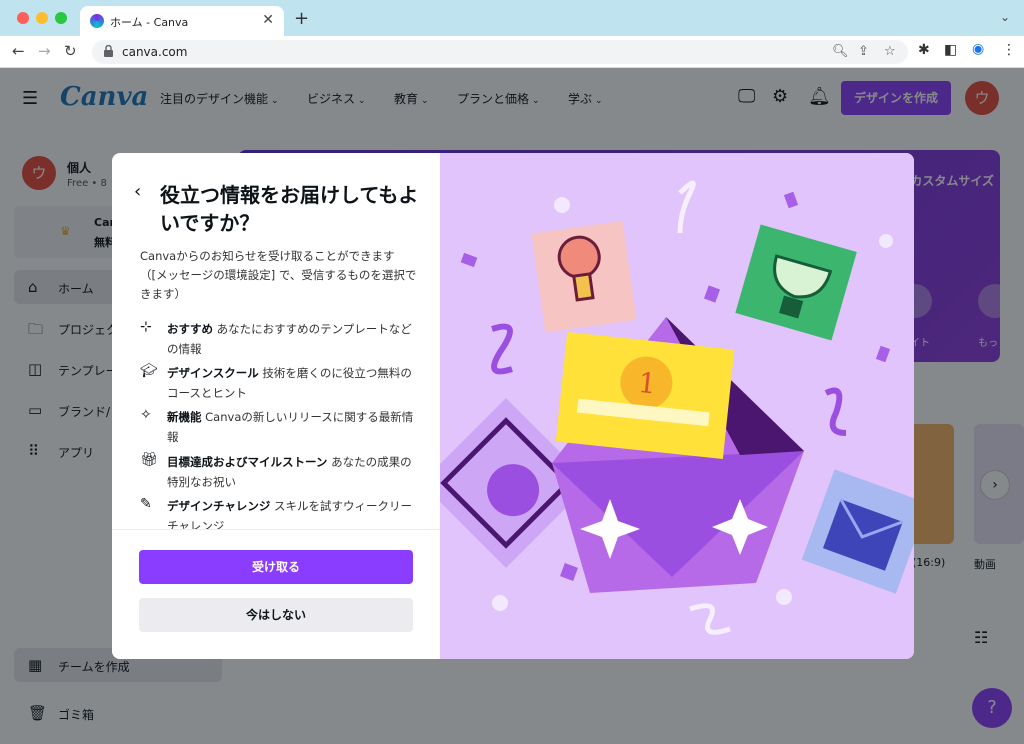 Image resolution: width=1024 pixels, height=744 pixels. What do you see at coordinates (924, 50) in the screenshot?
I see `extensions-puzzle-icon: ✱` at bounding box center [924, 50].